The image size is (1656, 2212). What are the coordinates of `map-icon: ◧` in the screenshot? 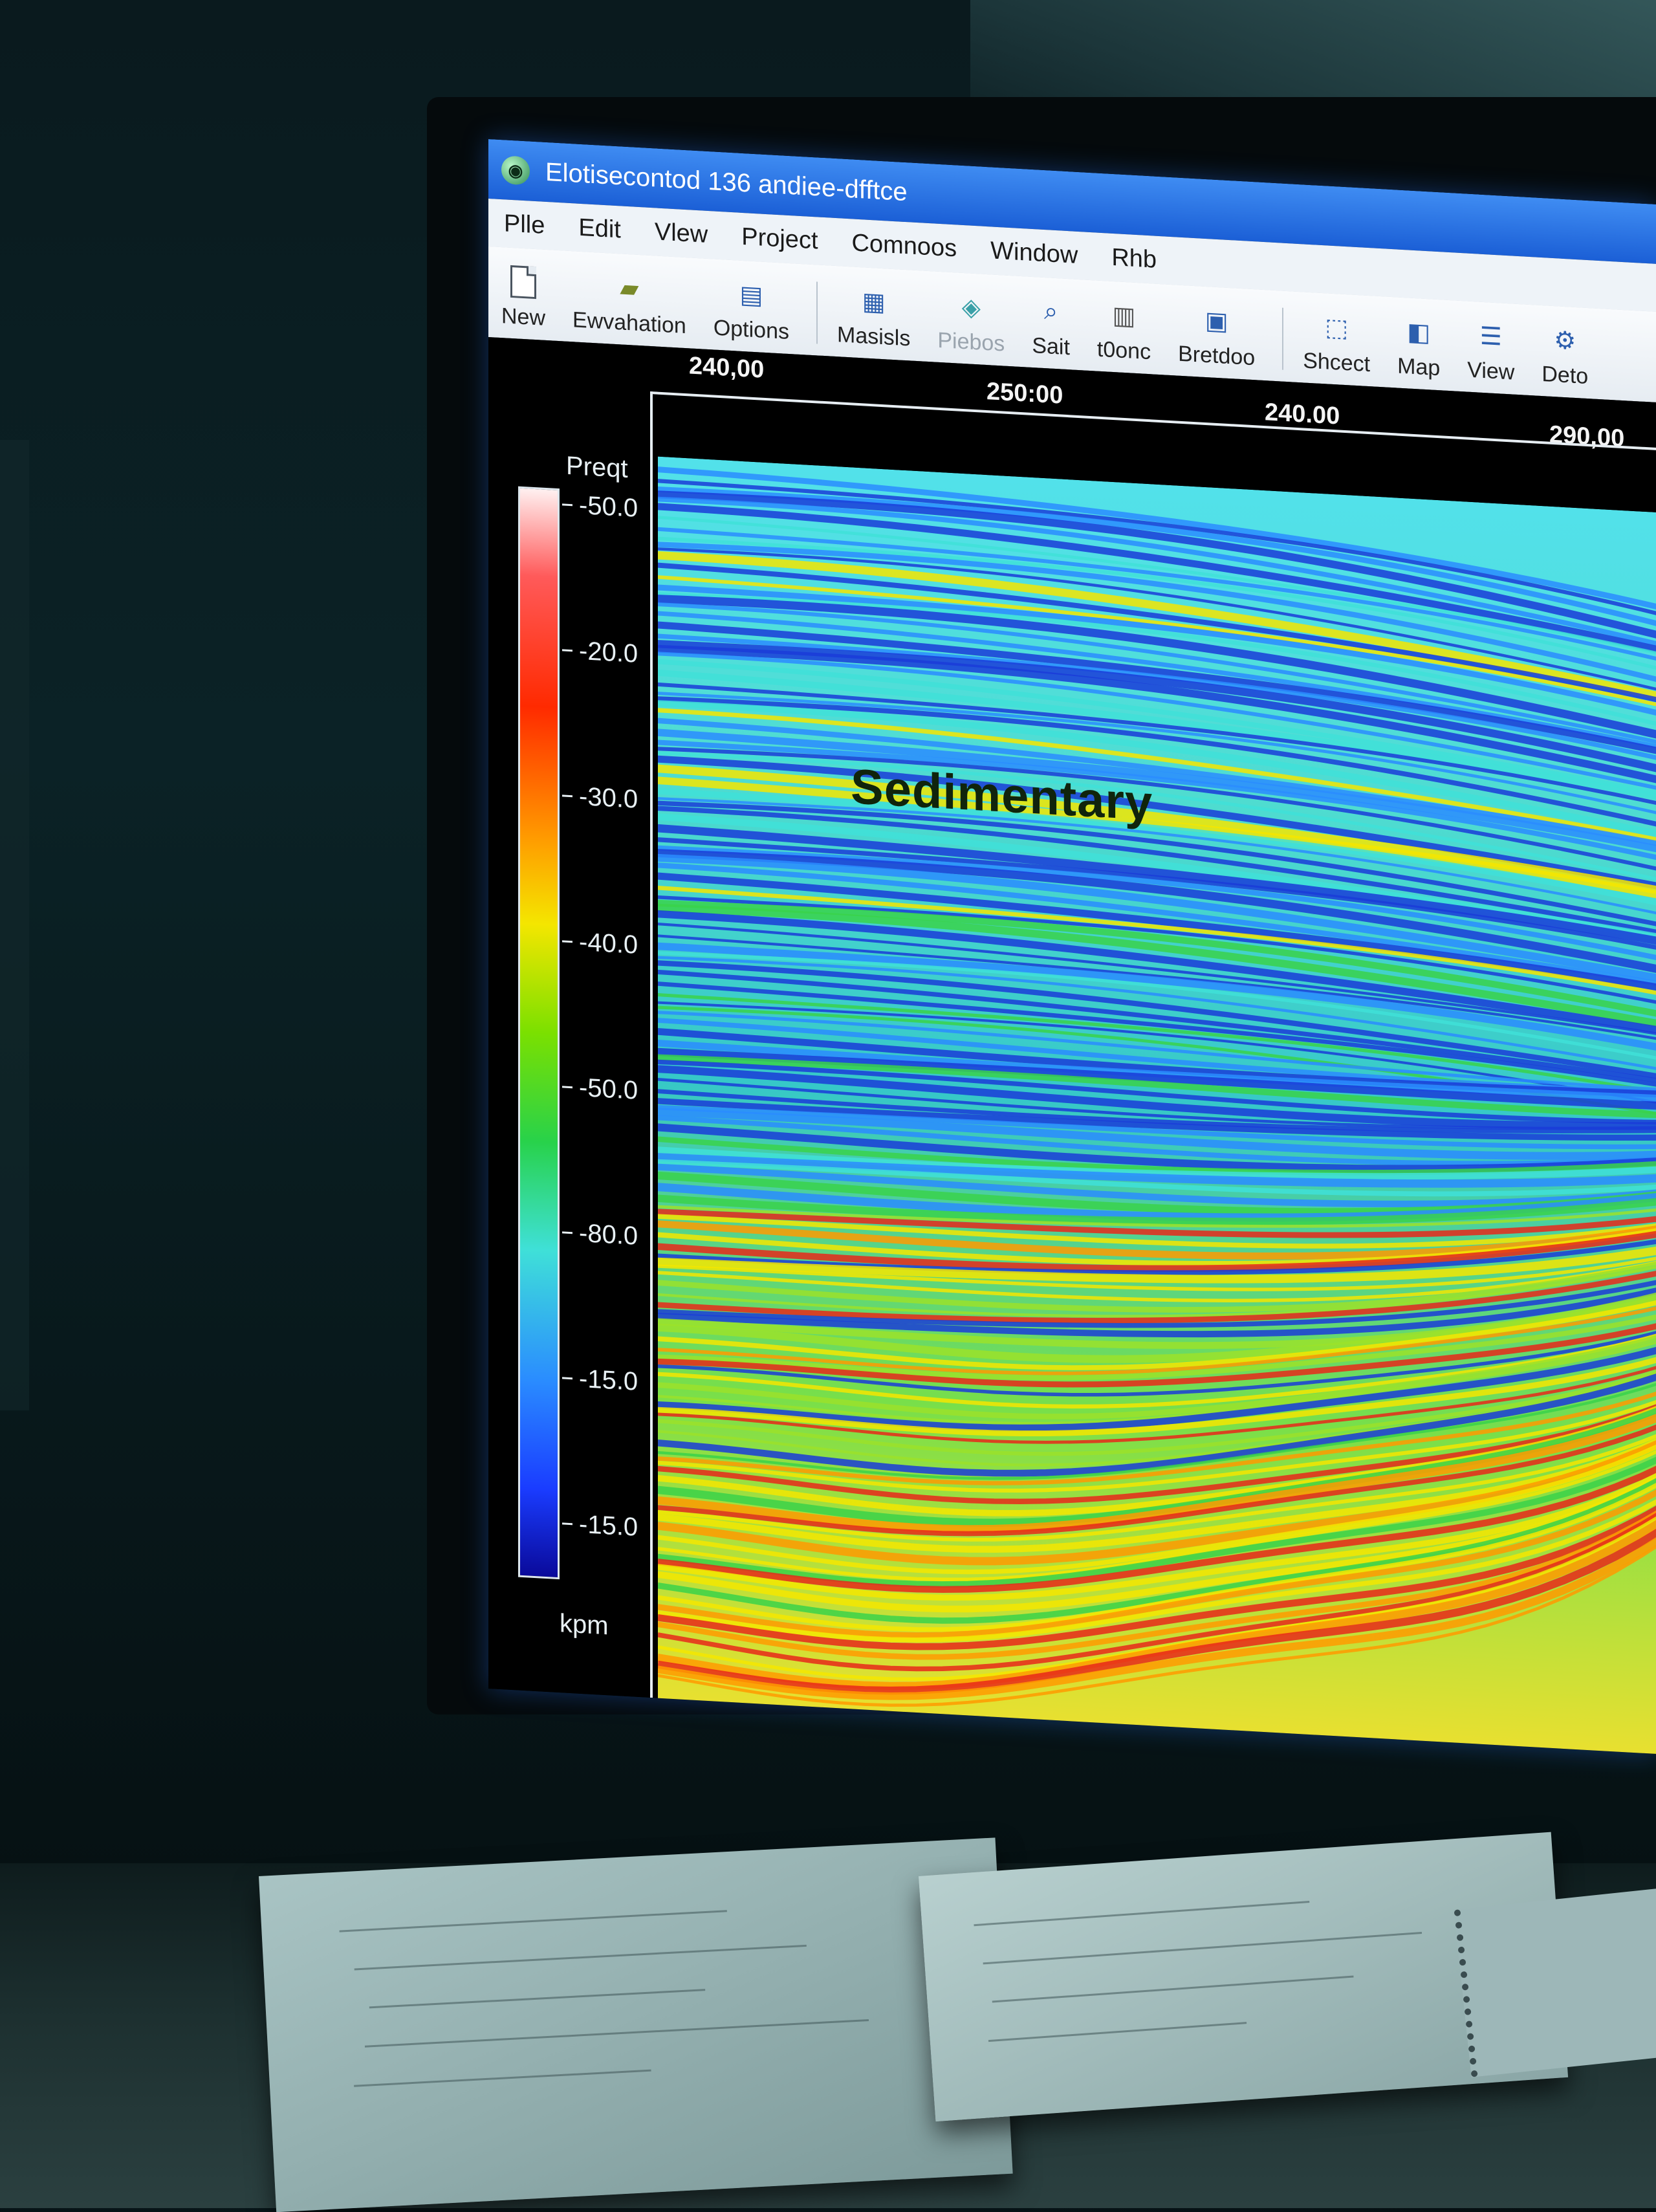 It's located at (1419, 332).